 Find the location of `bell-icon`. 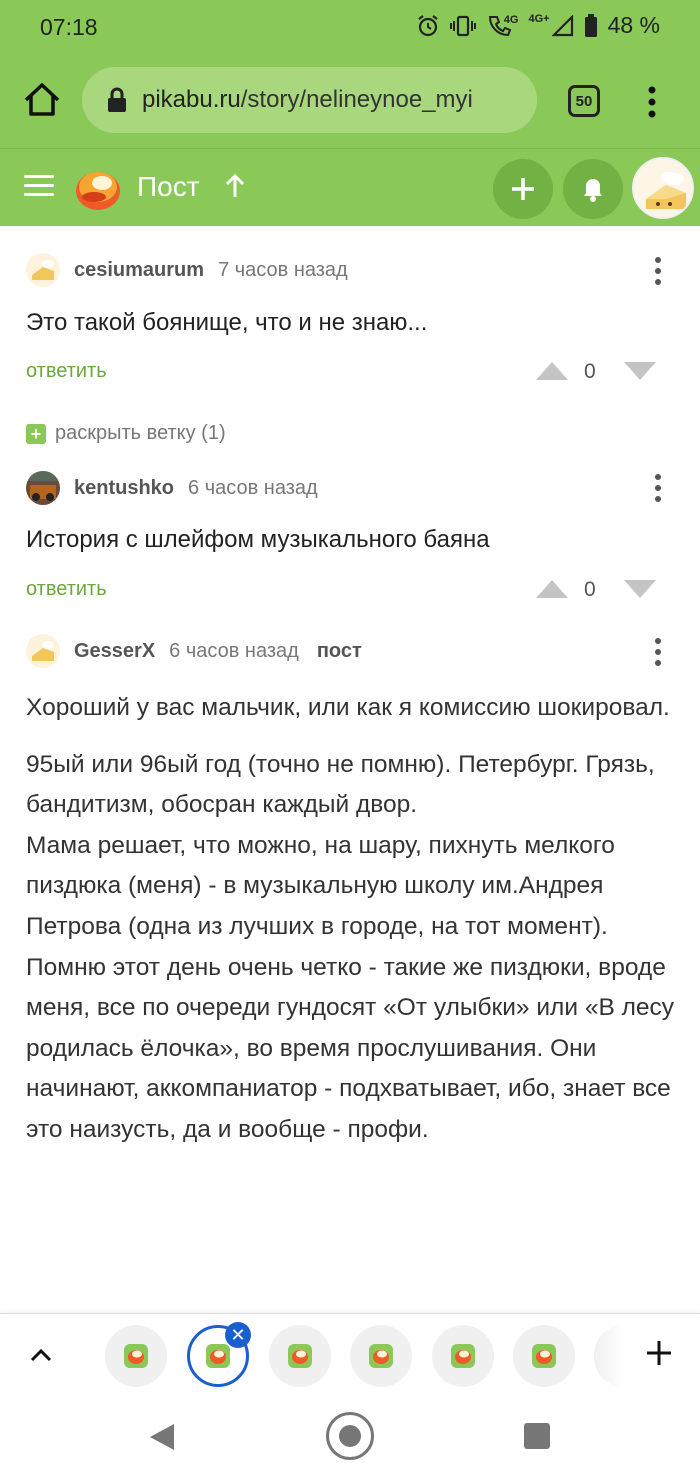

bell-icon is located at coordinates (593, 190).